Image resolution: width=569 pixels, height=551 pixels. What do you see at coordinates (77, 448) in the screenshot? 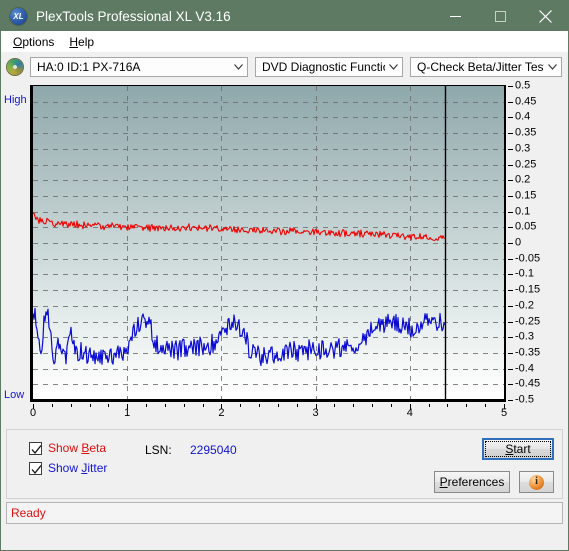
I see `show-beta-label: Show Beta` at bounding box center [77, 448].